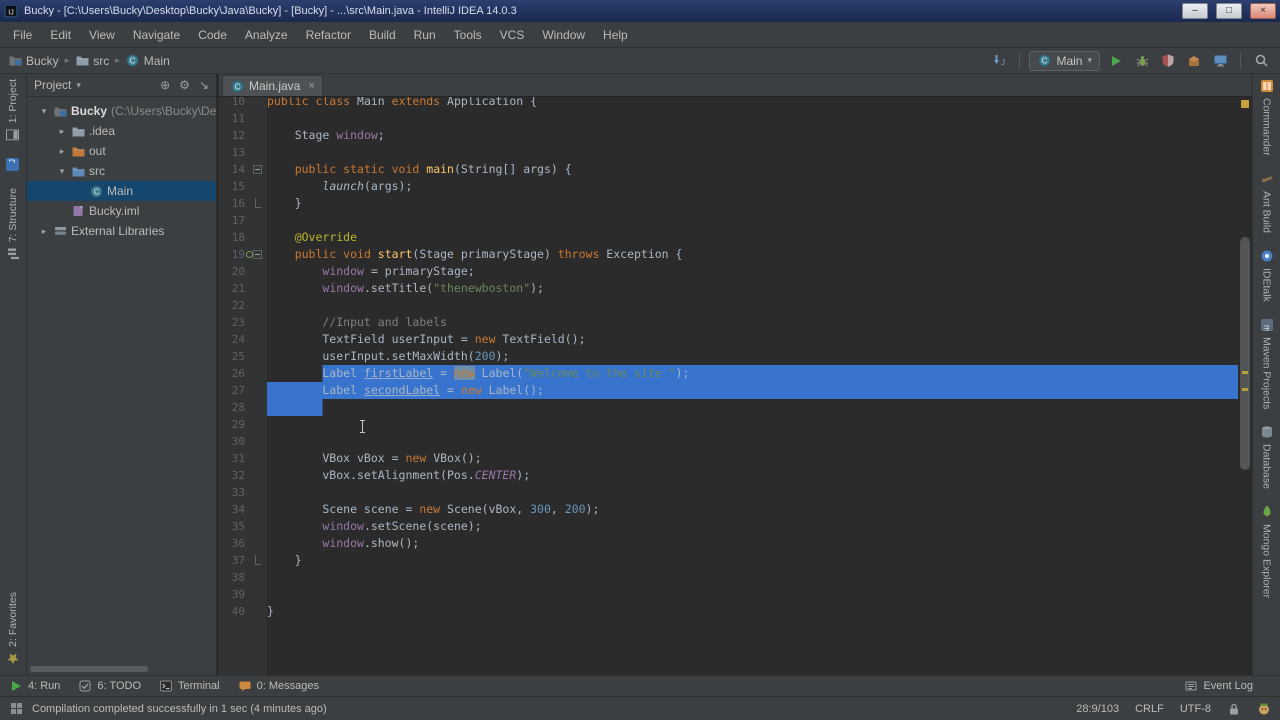 Image resolution: width=1280 pixels, height=720 pixels. Describe the element at coordinates (184, 85) in the screenshot. I see `settings-gear-icon: ⚙` at that location.